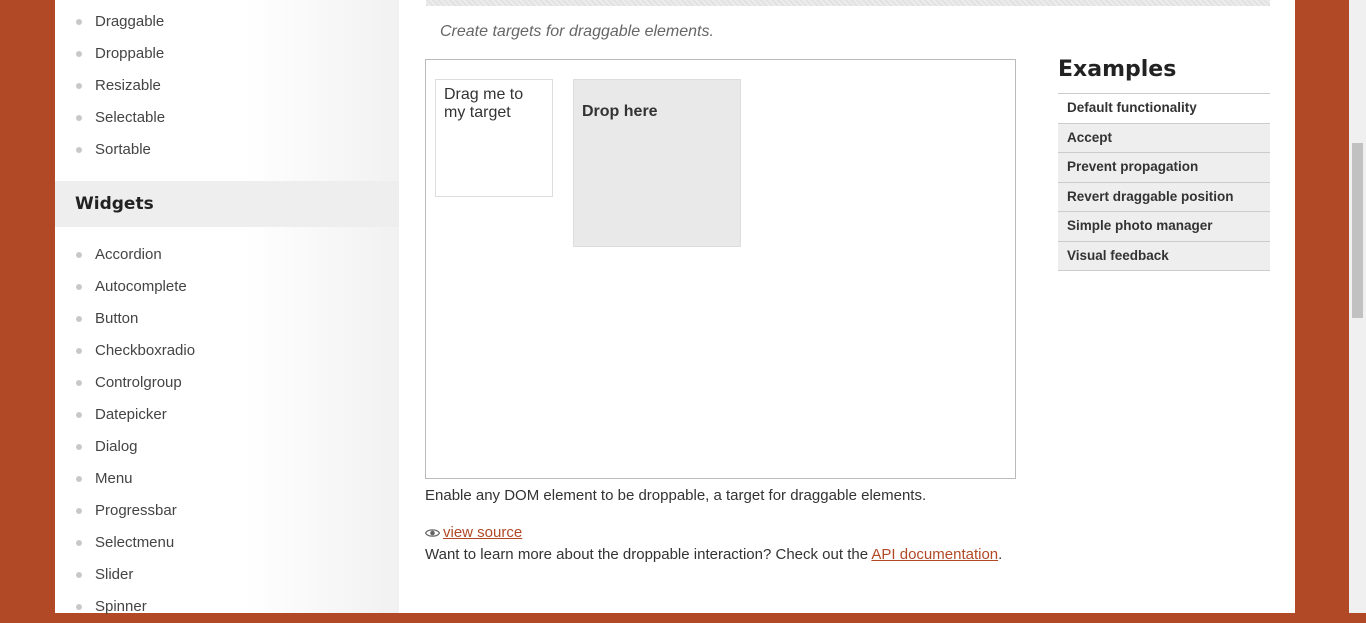 Image resolution: width=1366 pixels, height=623 pixels. I want to click on example-revert-draggable-position: Revert draggable position, so click(1164, 197).